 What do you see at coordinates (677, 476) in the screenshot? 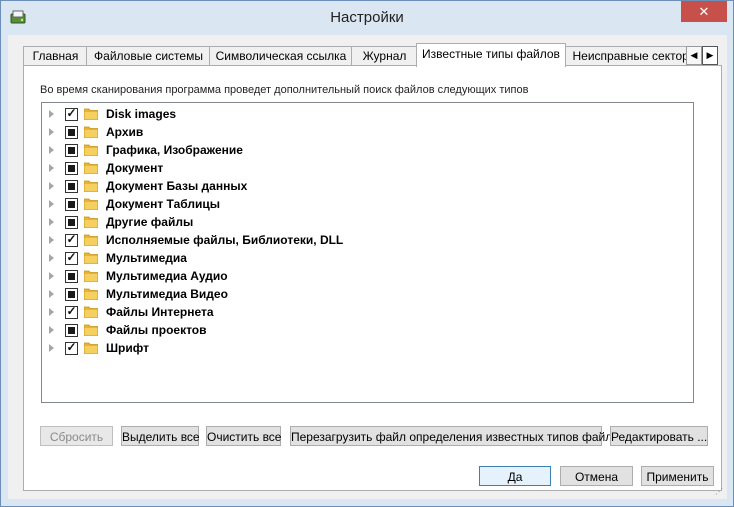
I see `apply-button: Применить` at bounding box center [677, 476].